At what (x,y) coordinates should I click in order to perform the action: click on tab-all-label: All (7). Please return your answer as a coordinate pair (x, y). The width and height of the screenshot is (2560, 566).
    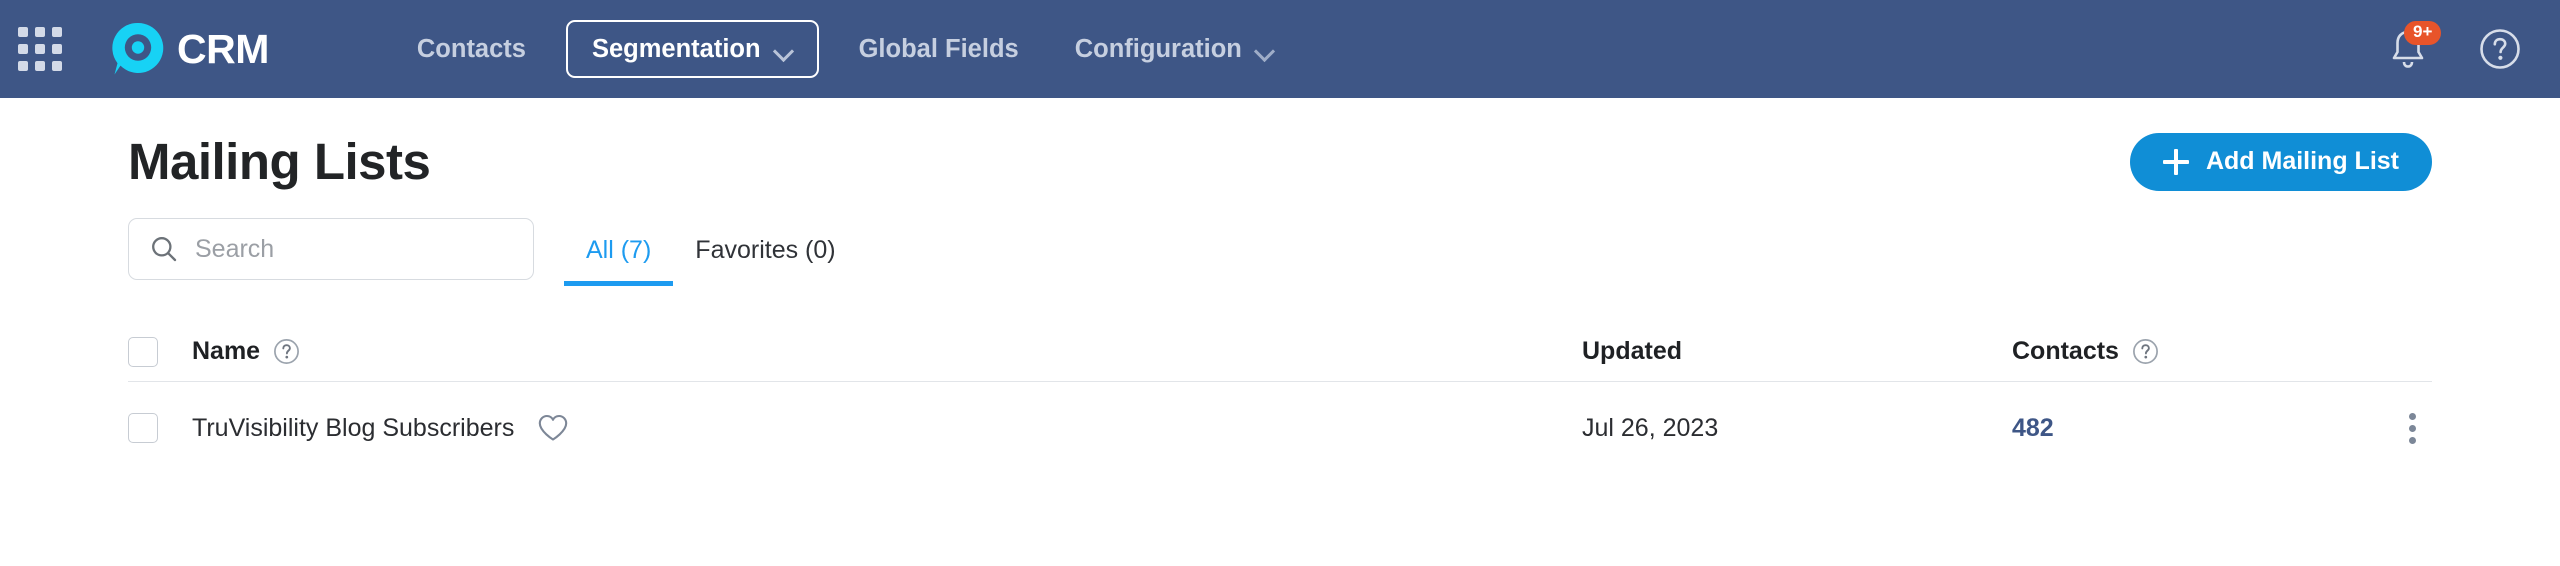
    Looking at the image, I should click on (619, 250).